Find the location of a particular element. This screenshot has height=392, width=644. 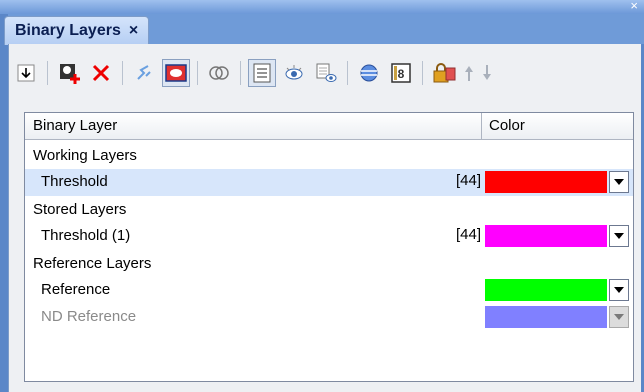

intersect-icon is located at coordinates (219, 73).